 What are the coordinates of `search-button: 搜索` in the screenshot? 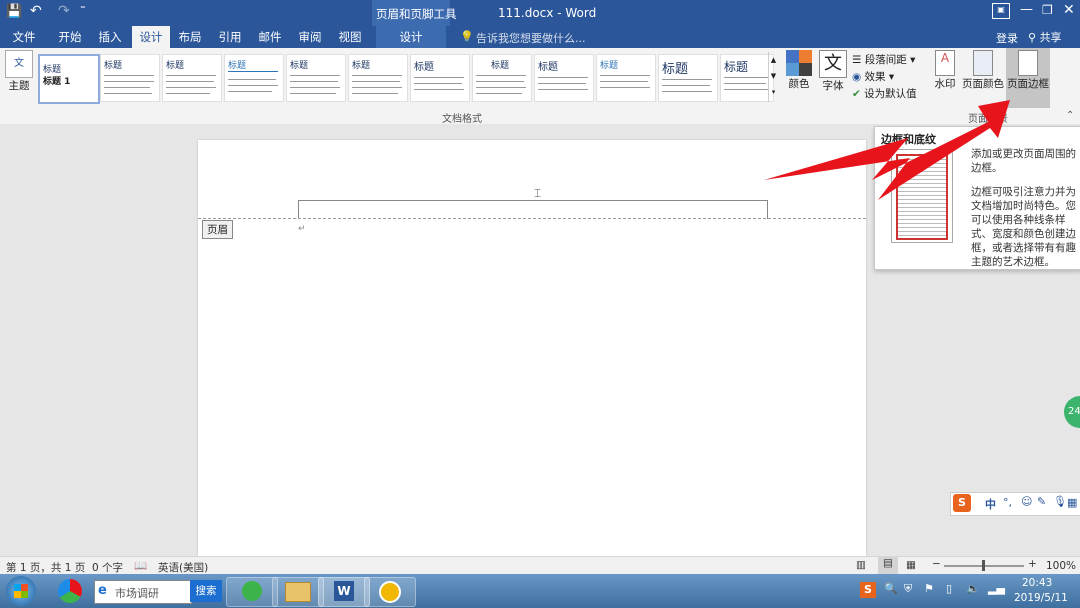 It's located at (206, 591).